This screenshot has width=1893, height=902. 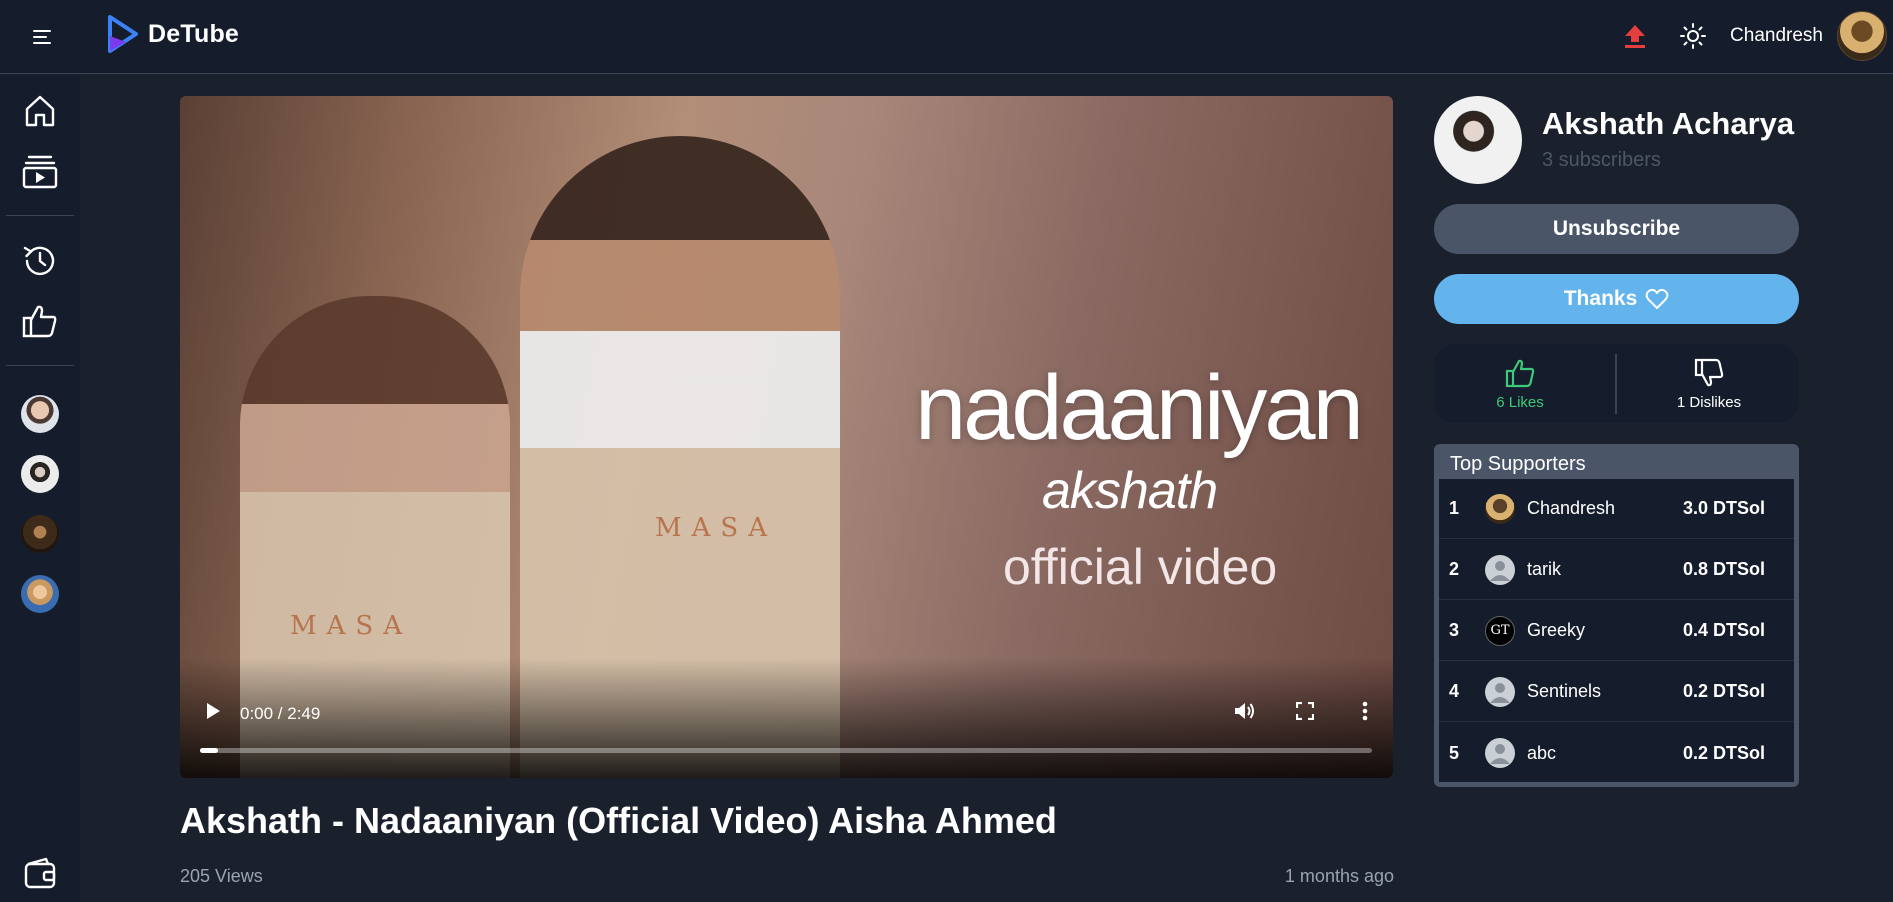 I want to click on supporter-row: 1 Chandresh 3.0 DTSol, so click(x=1616, y=509).